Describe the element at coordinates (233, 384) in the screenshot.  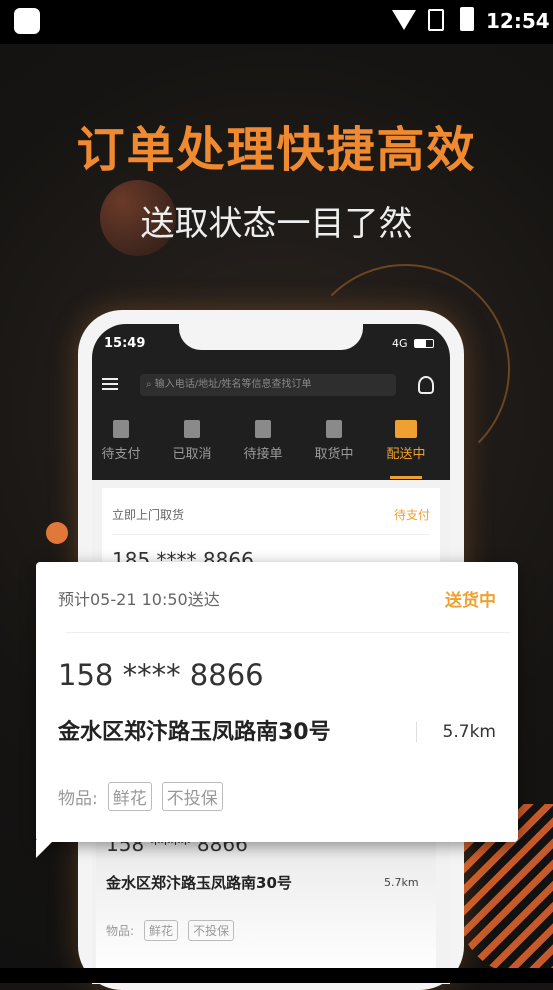
I see `search-placeholder: 输入电话/地址/姓名等信息查找订单` at that location.